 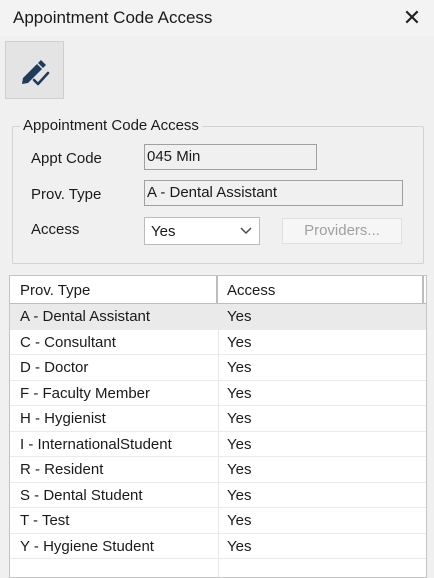 I want to click on table-row: Y - Hygiene Student Yes, so click(x=218, y=546).